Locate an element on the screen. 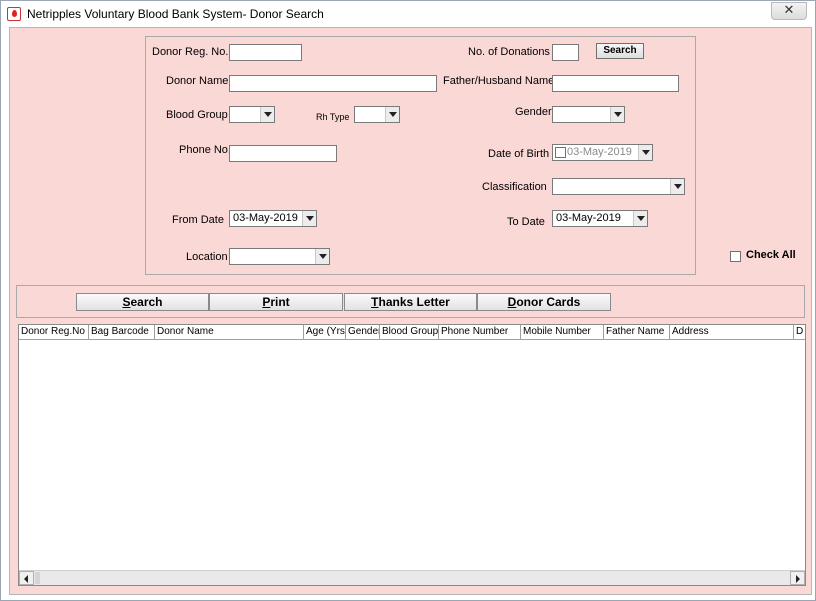  search-label-rest: earch is located at coordinates (146, 302).